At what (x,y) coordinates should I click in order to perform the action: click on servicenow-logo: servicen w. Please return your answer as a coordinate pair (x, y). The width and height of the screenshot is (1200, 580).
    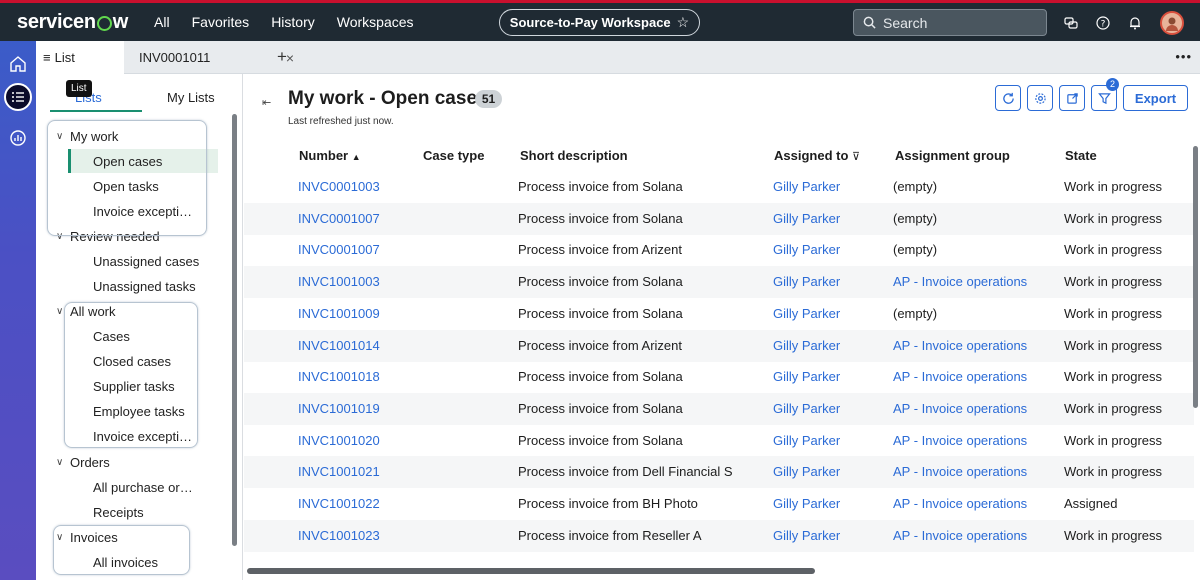
    Looking at the image, I should click on (72, 22).